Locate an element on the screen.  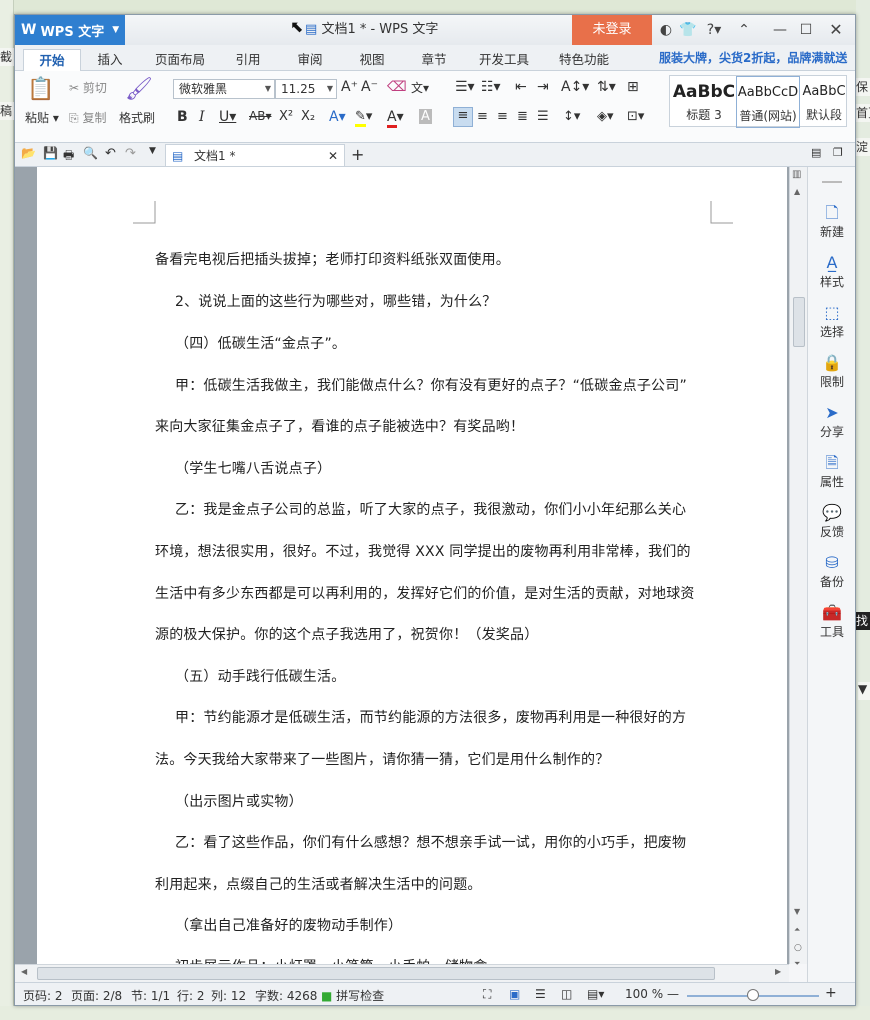
zoom-slider-thumb is located at coordinates (753, 995).